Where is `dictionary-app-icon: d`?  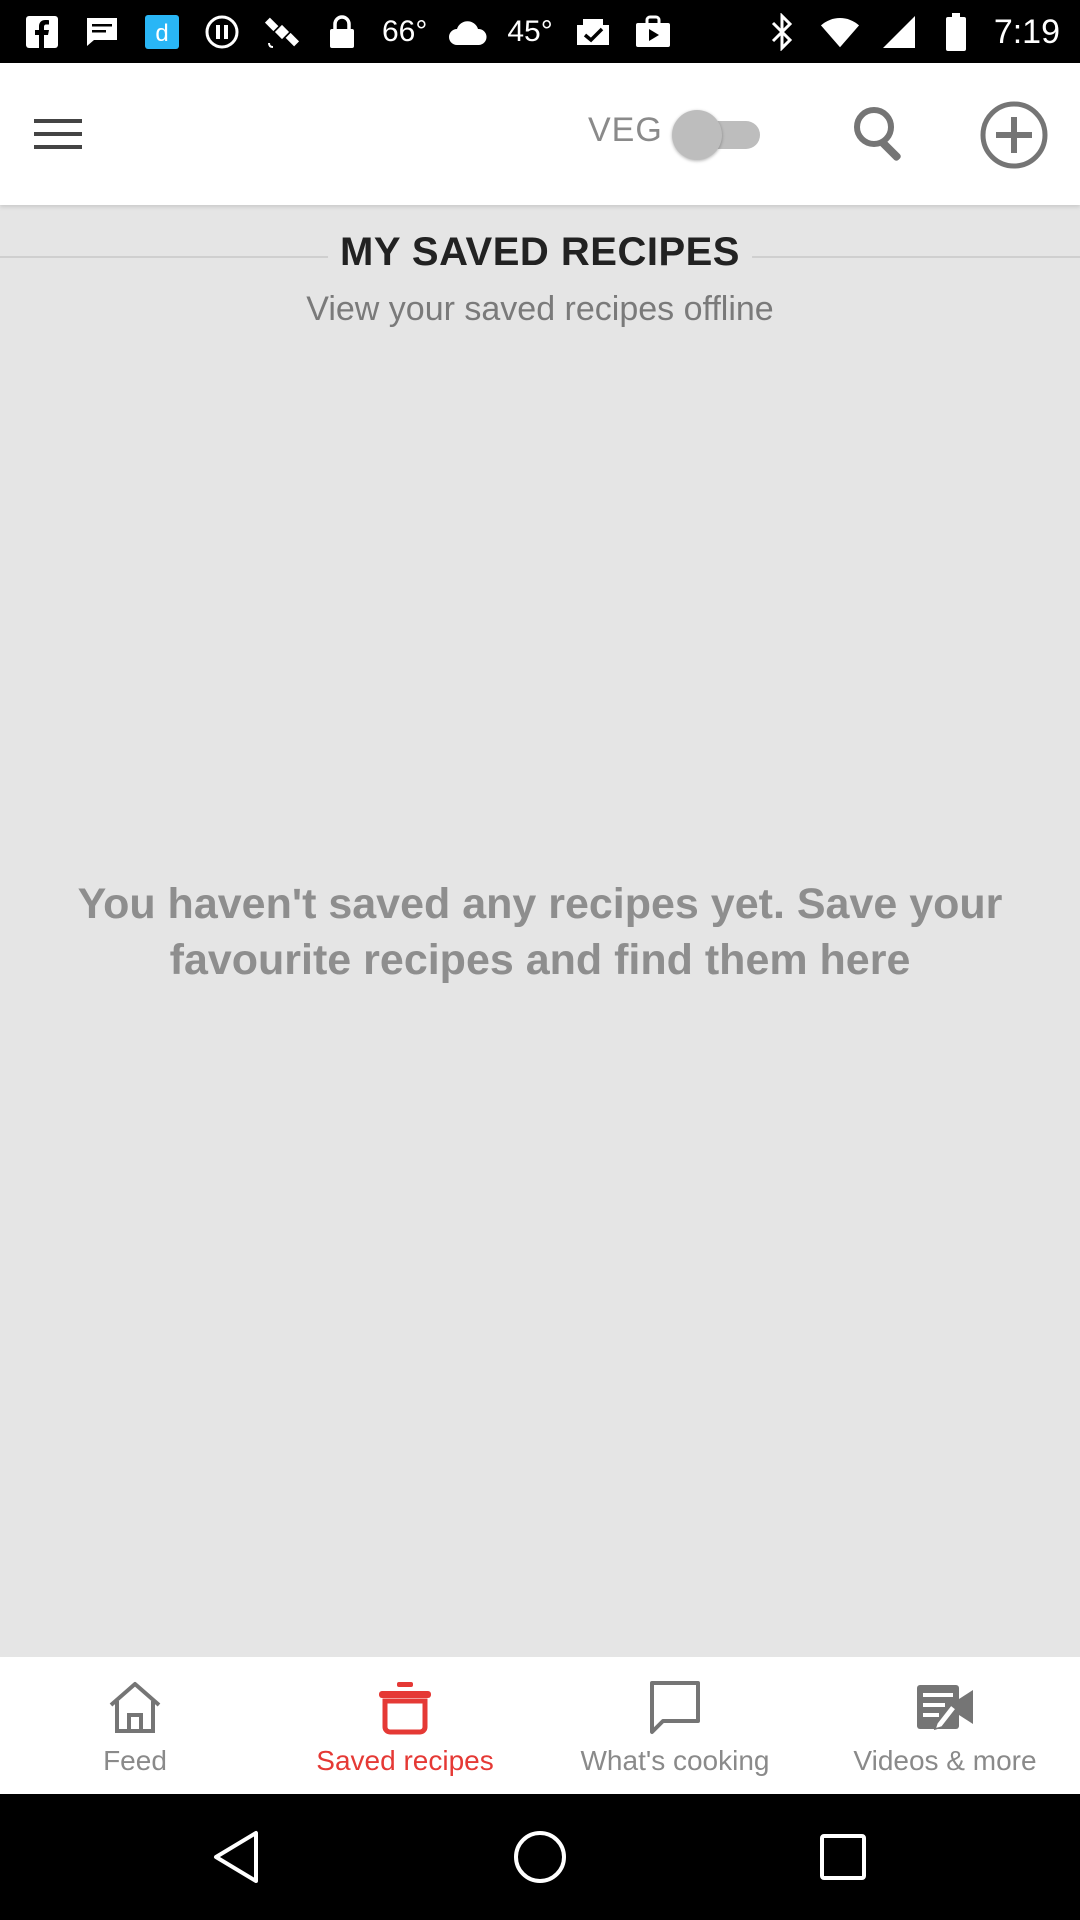
dictionary-app-icon: d is located at coordinates (162, 32).